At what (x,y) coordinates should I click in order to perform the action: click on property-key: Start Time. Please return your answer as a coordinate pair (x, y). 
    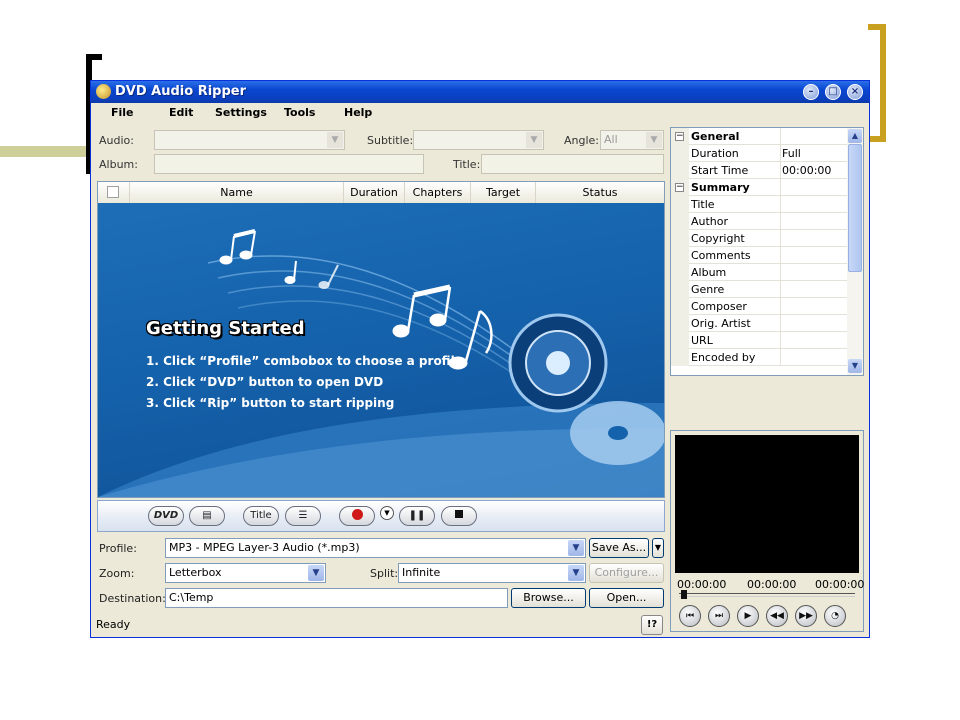
    Looking at the image, I should click on (720, 170).